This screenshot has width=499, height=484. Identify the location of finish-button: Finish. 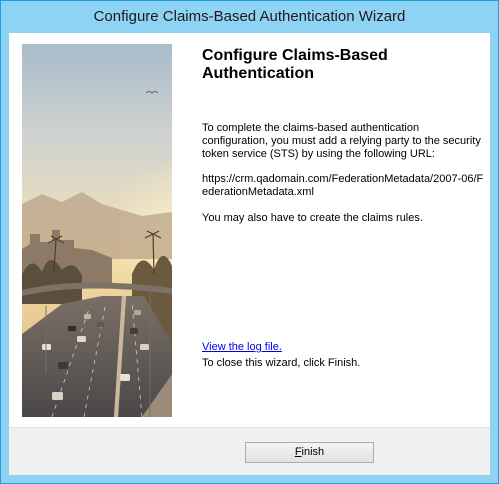
(309, 452).